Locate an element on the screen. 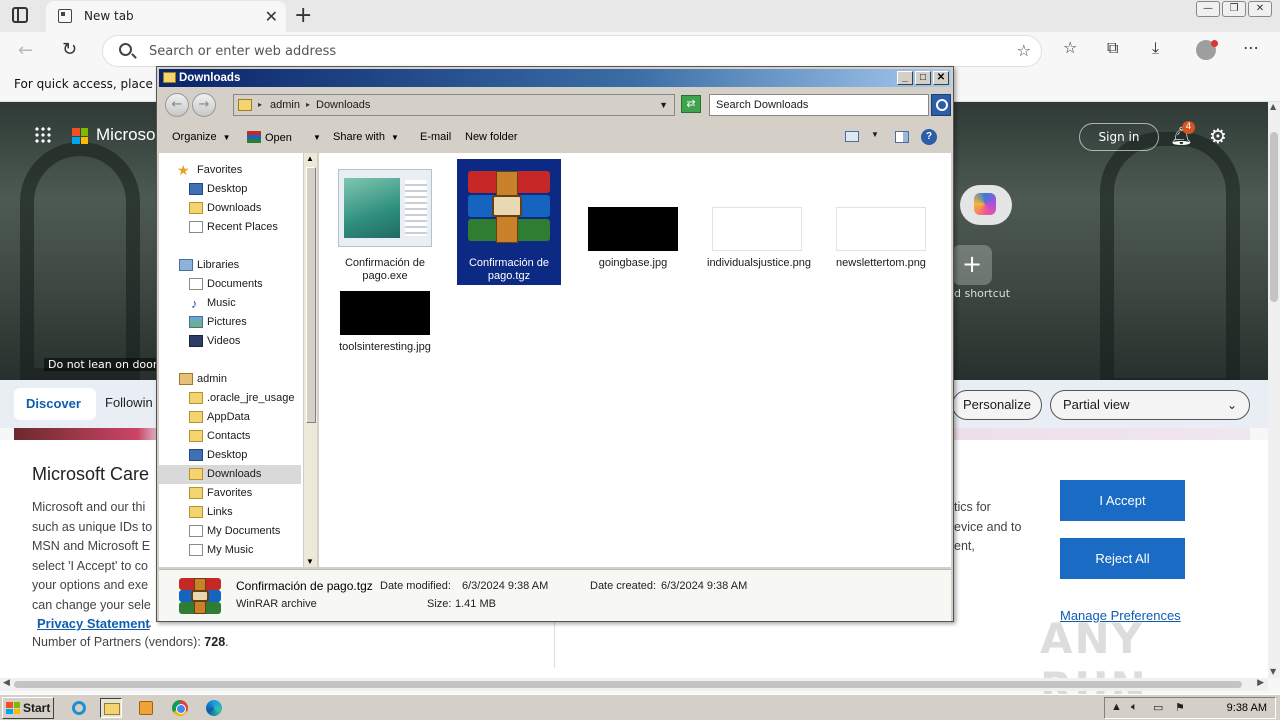  explorer-title-bar: Downloads _ □ ✕ is located at coordinates (555, 78).